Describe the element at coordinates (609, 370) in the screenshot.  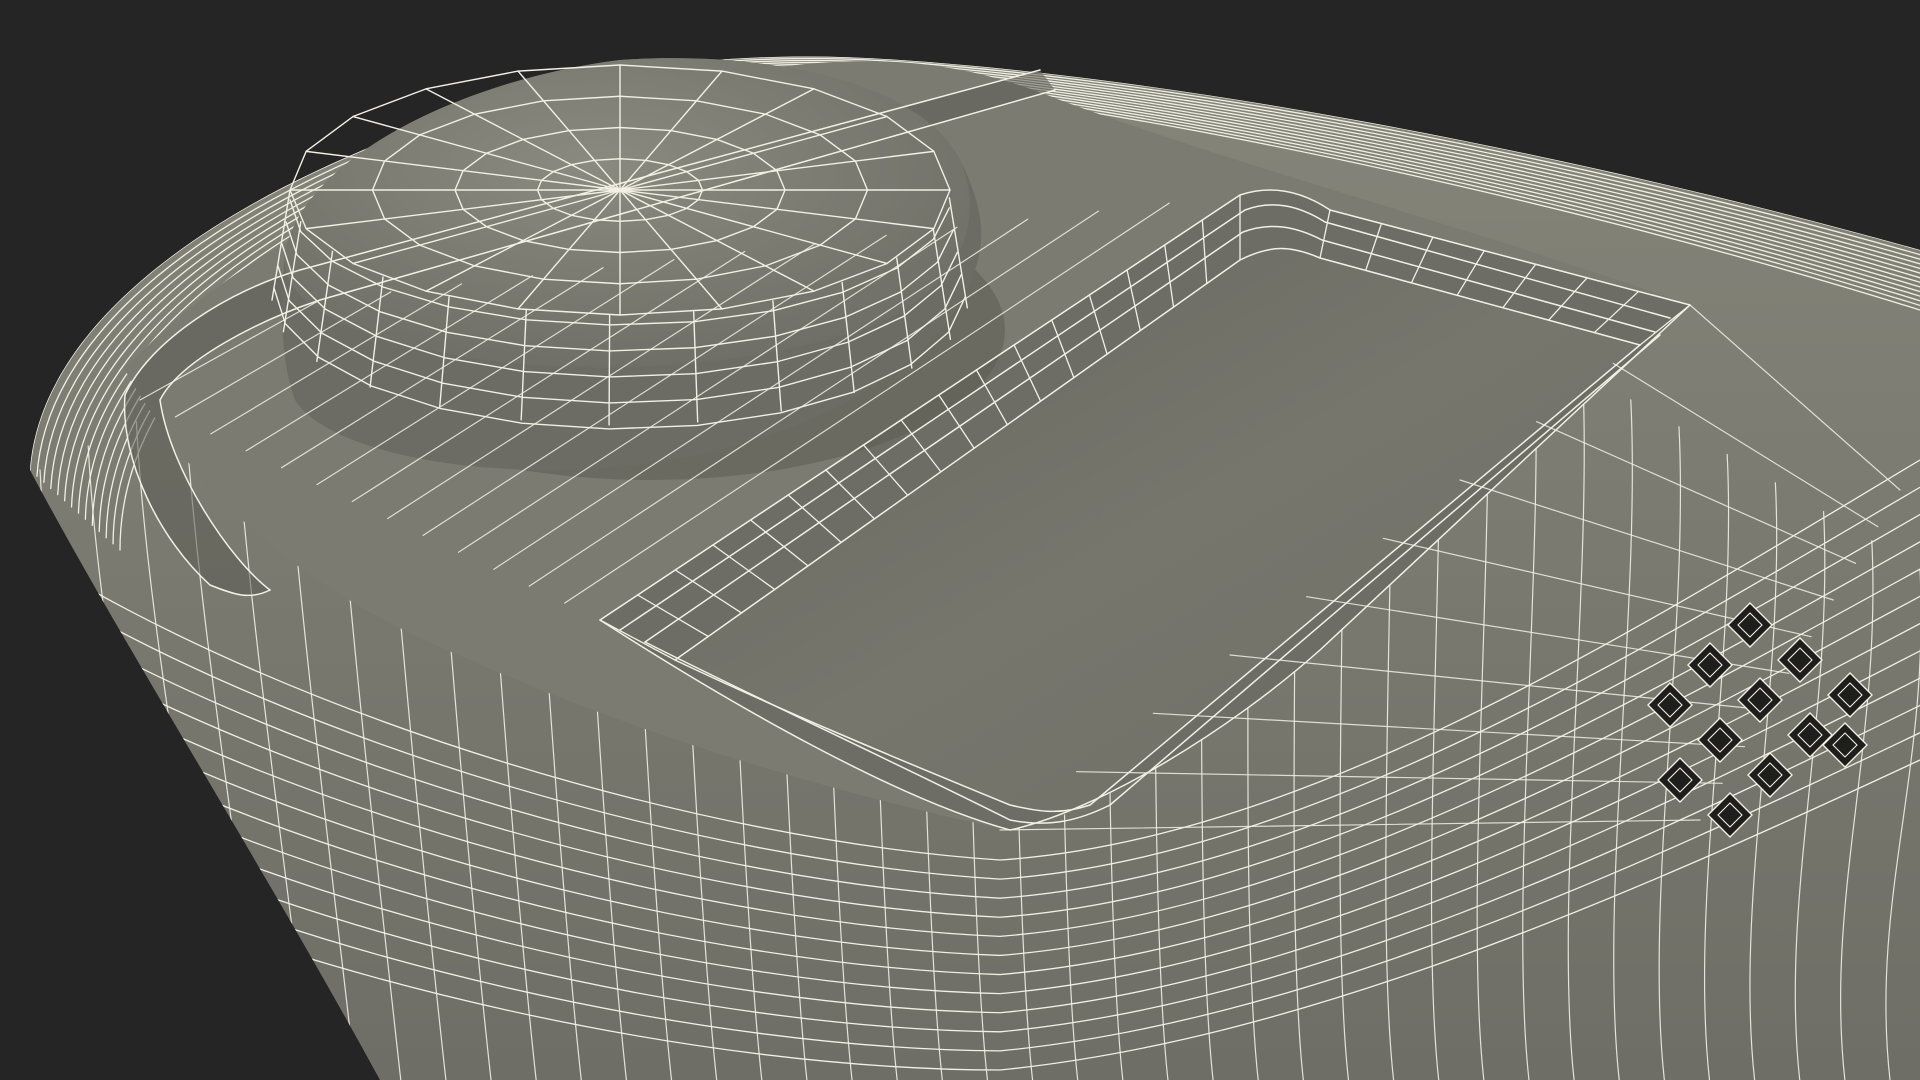
I see `knob-side-vertical-line` at that location.